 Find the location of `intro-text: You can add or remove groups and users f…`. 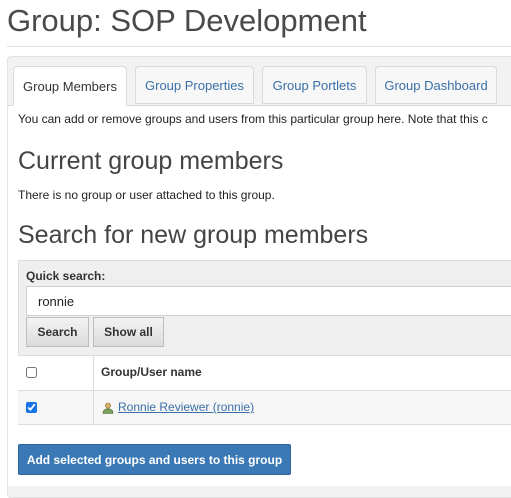

intro-text: You can add or remove groups and users f… is located at coordinates (253, 119).